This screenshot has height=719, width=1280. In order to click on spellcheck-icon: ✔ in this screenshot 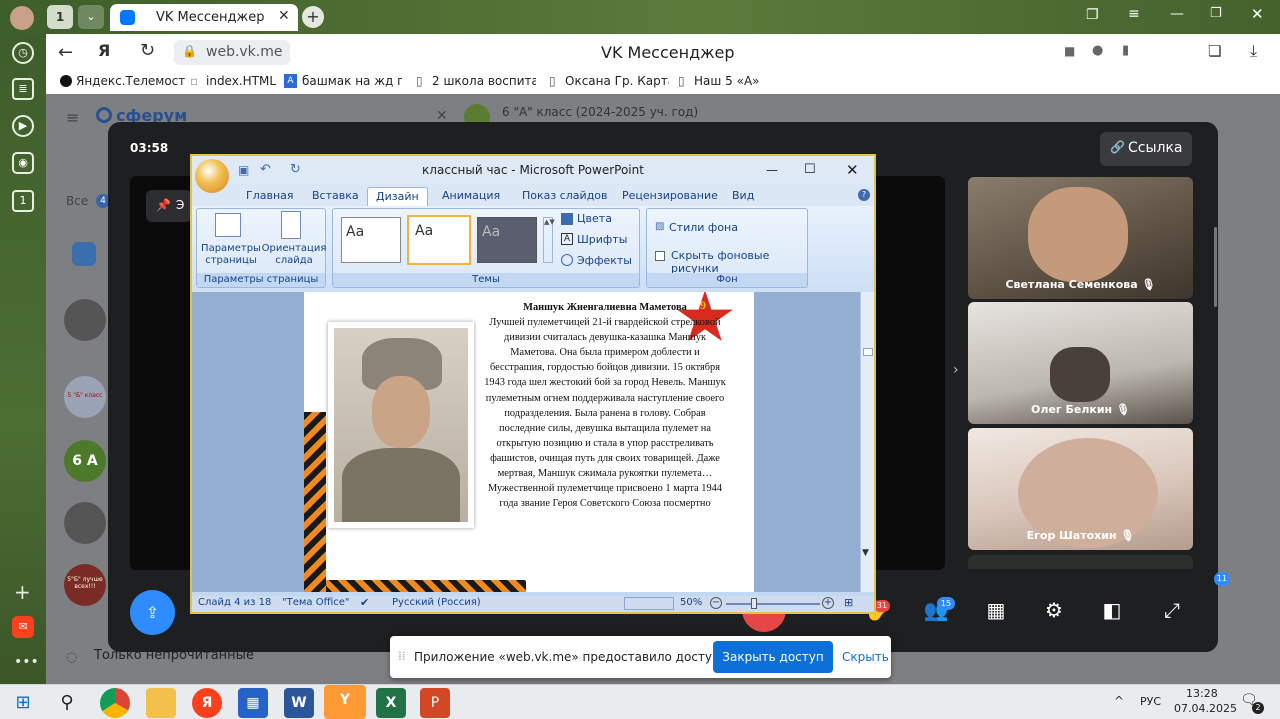, I will do `click(364, 602)`.